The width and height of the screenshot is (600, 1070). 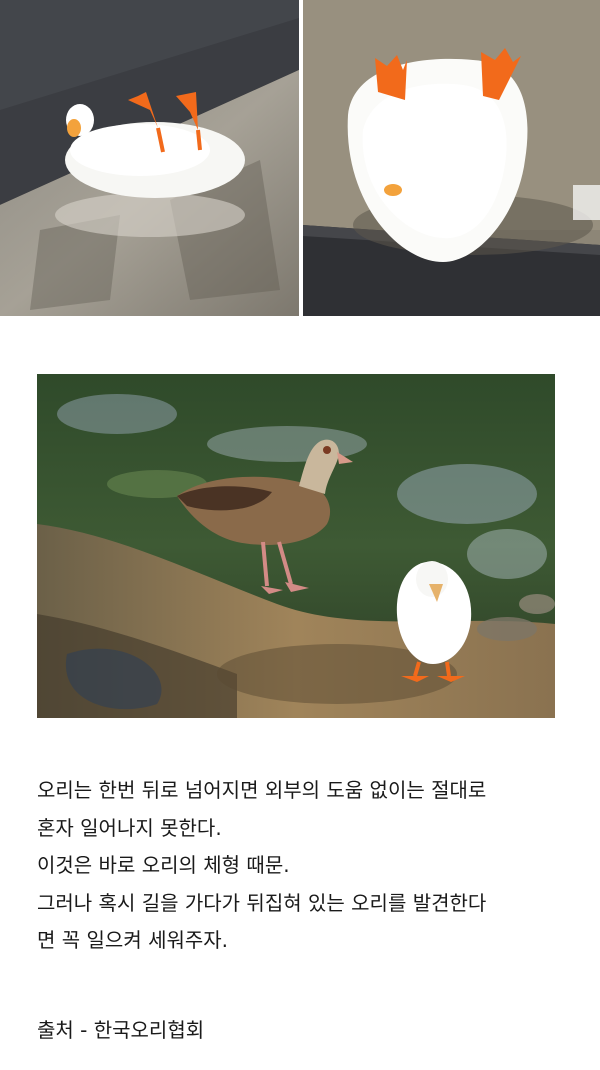 What do you see at coordinates (163, 865) in the screenshot?
I see `caption-line-3: 이것은 바로 오리의 체형 때문.` at bounding box center [163, 865].